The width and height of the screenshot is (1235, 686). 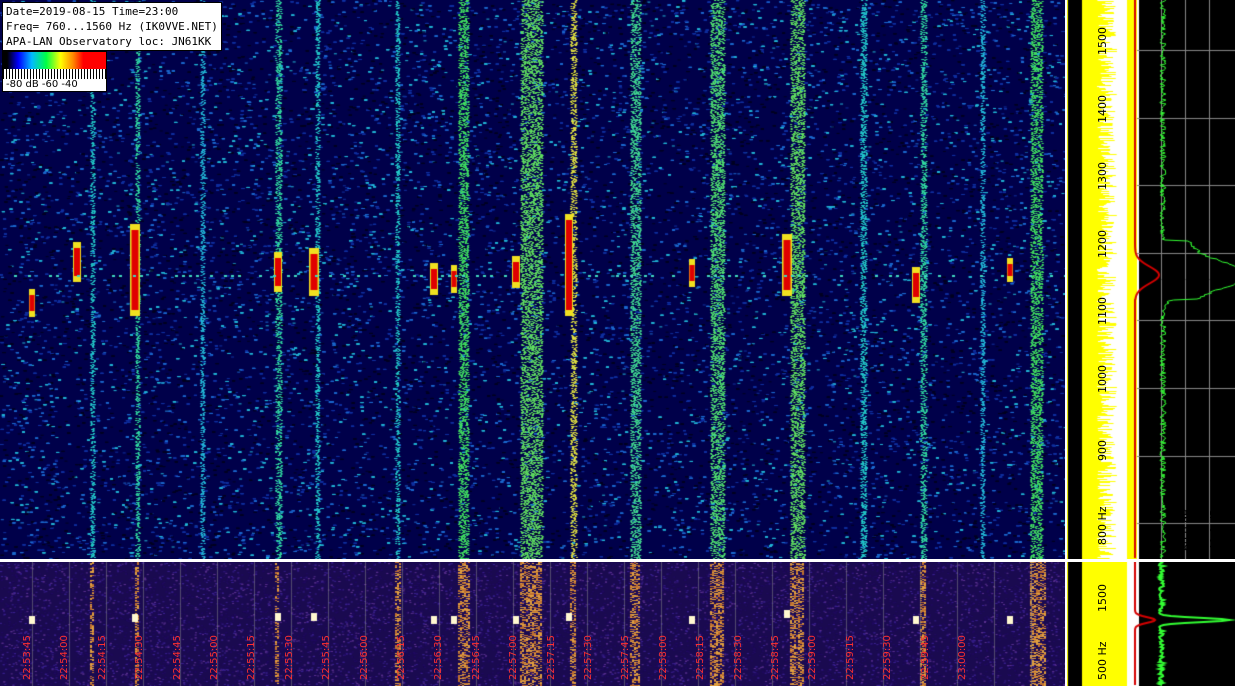 I want to click on color-scale-labels: -80 dB -60 -40, so click(x=42, y=84).